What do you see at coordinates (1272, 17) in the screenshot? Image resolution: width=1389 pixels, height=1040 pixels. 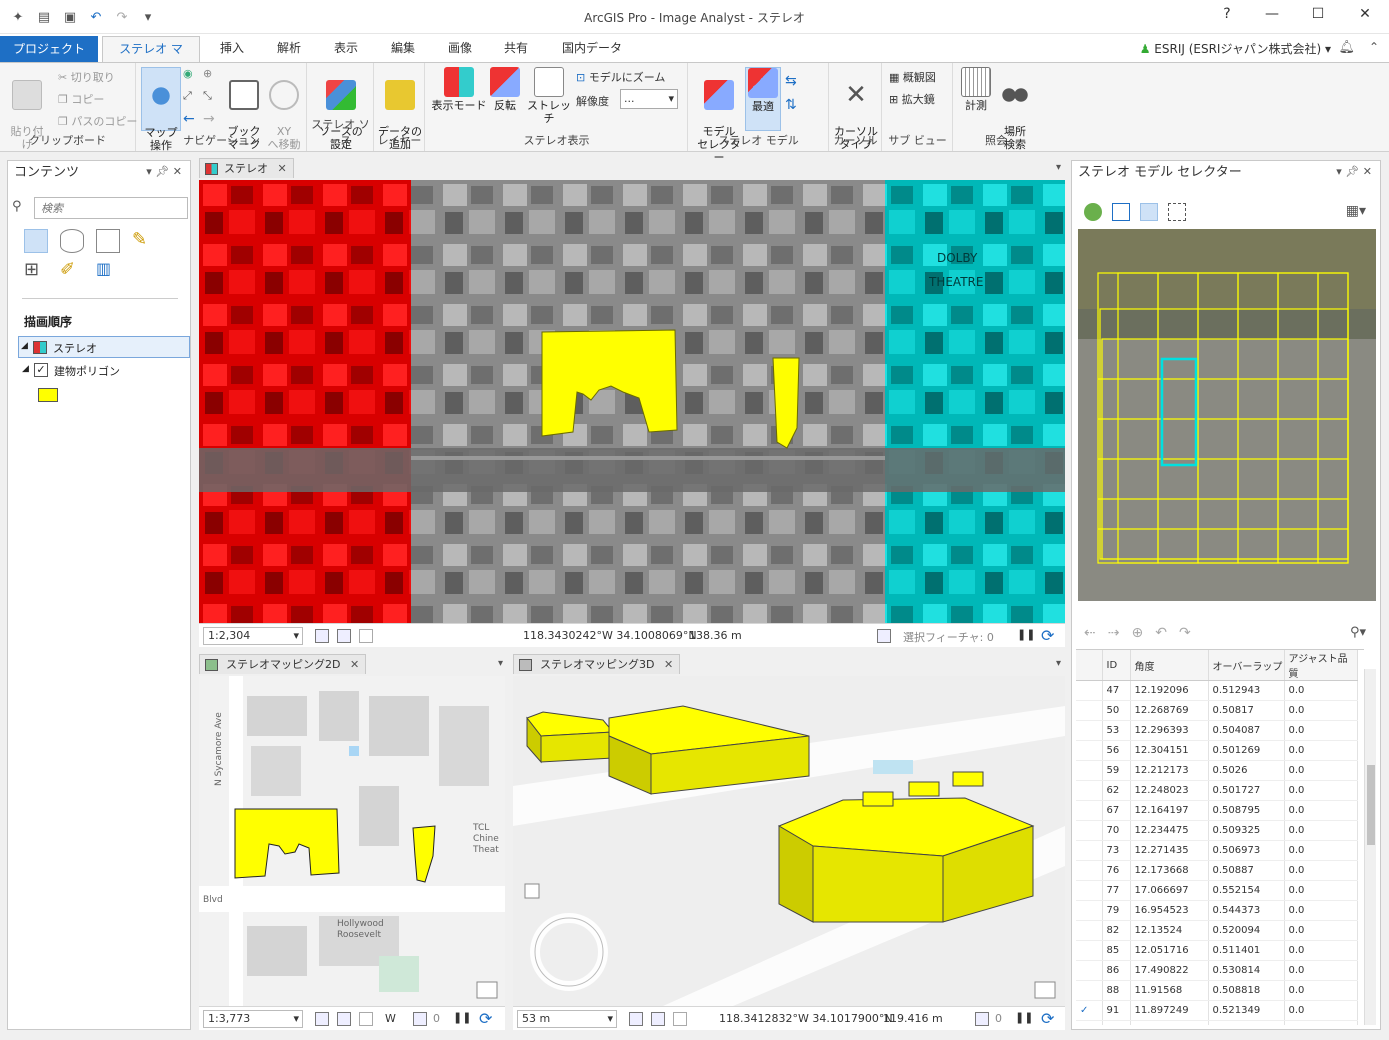 I see `minimize-button: —` at bounding box center [1272, 17].